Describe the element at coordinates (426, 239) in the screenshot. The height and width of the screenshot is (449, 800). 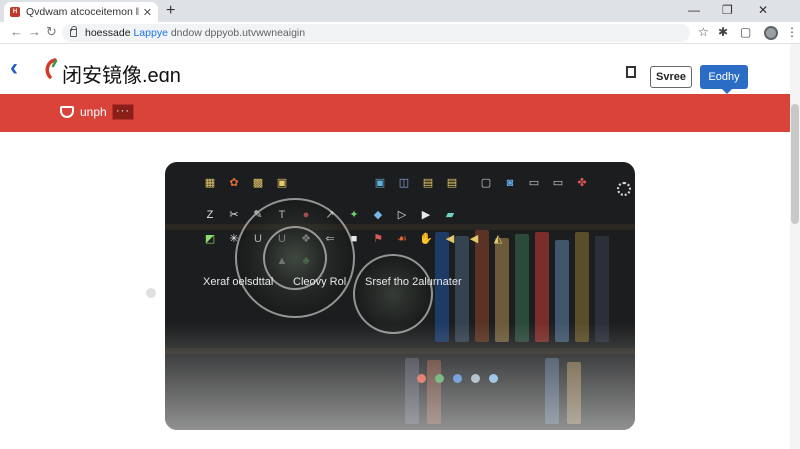
I see `gesture-icon: ✋` at that location.